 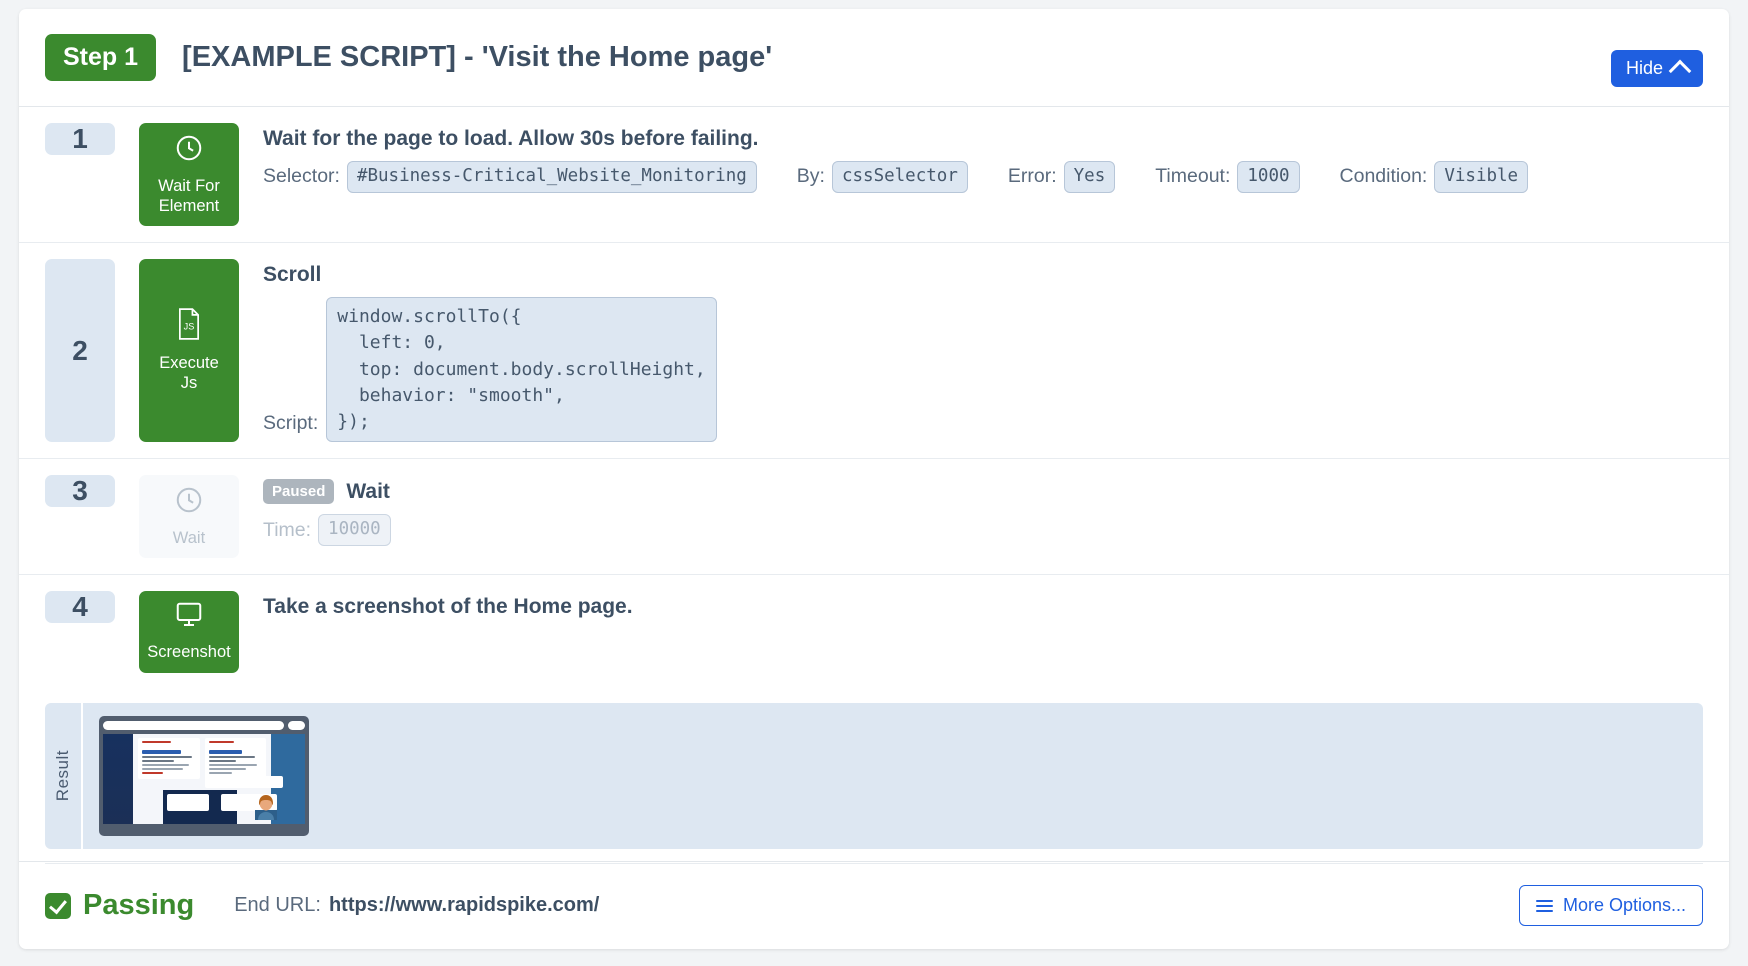 I want to click on thumbnail-browser-bar, so click(x=204, y=725).